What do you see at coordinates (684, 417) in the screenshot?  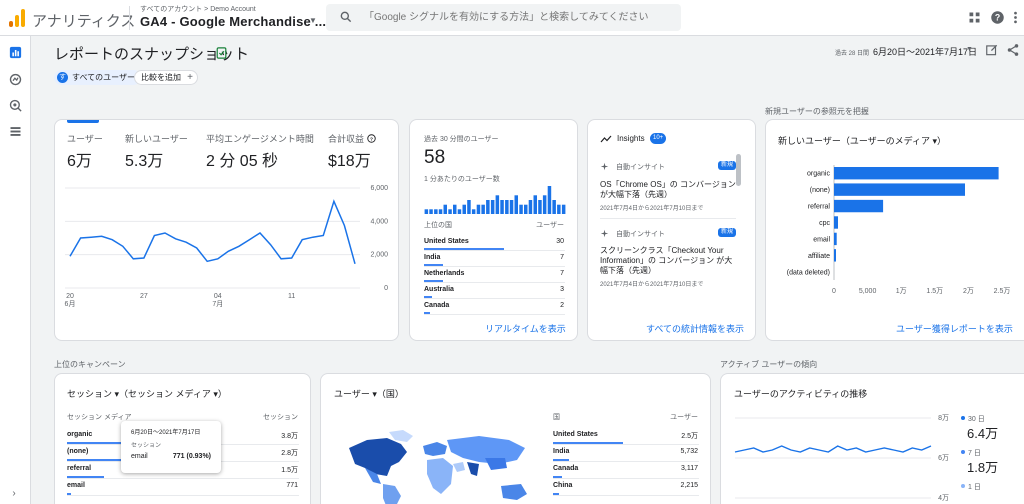 I see `country-col-users: ユーザー` at bounding box center [684, 417].